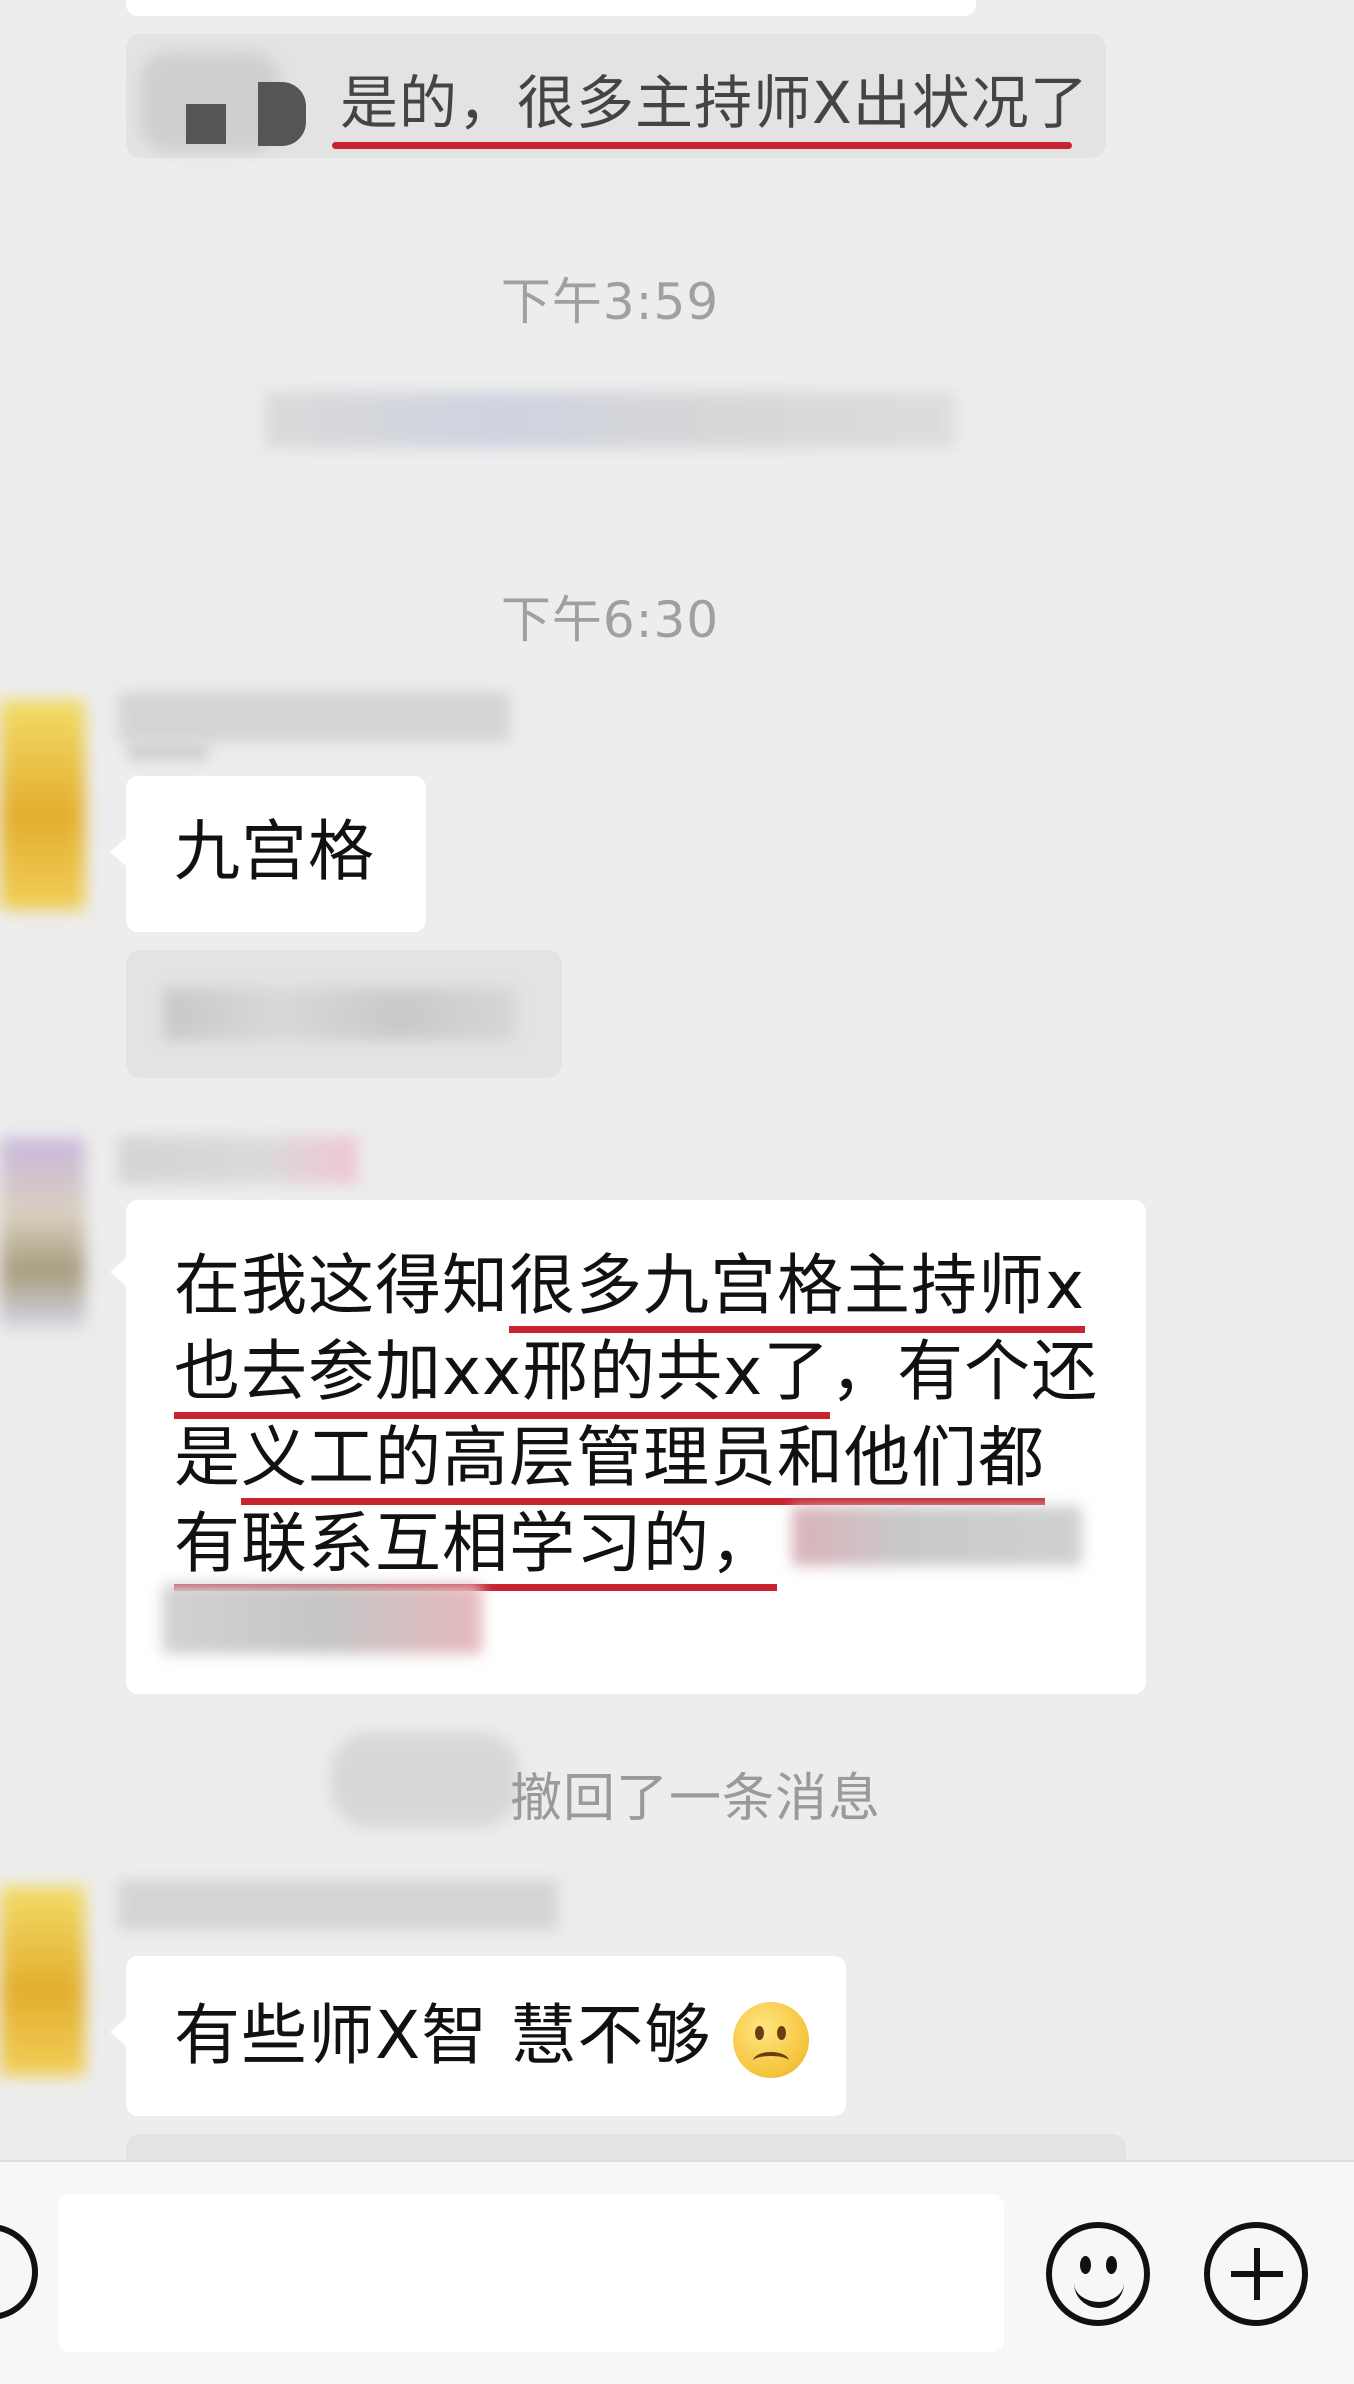 This screenshot has width=1354, height=2384. What do you see at coordinates (206, 124) in the screenshot?
I see `blurred-quote-block` at bounding box center [206, 124].